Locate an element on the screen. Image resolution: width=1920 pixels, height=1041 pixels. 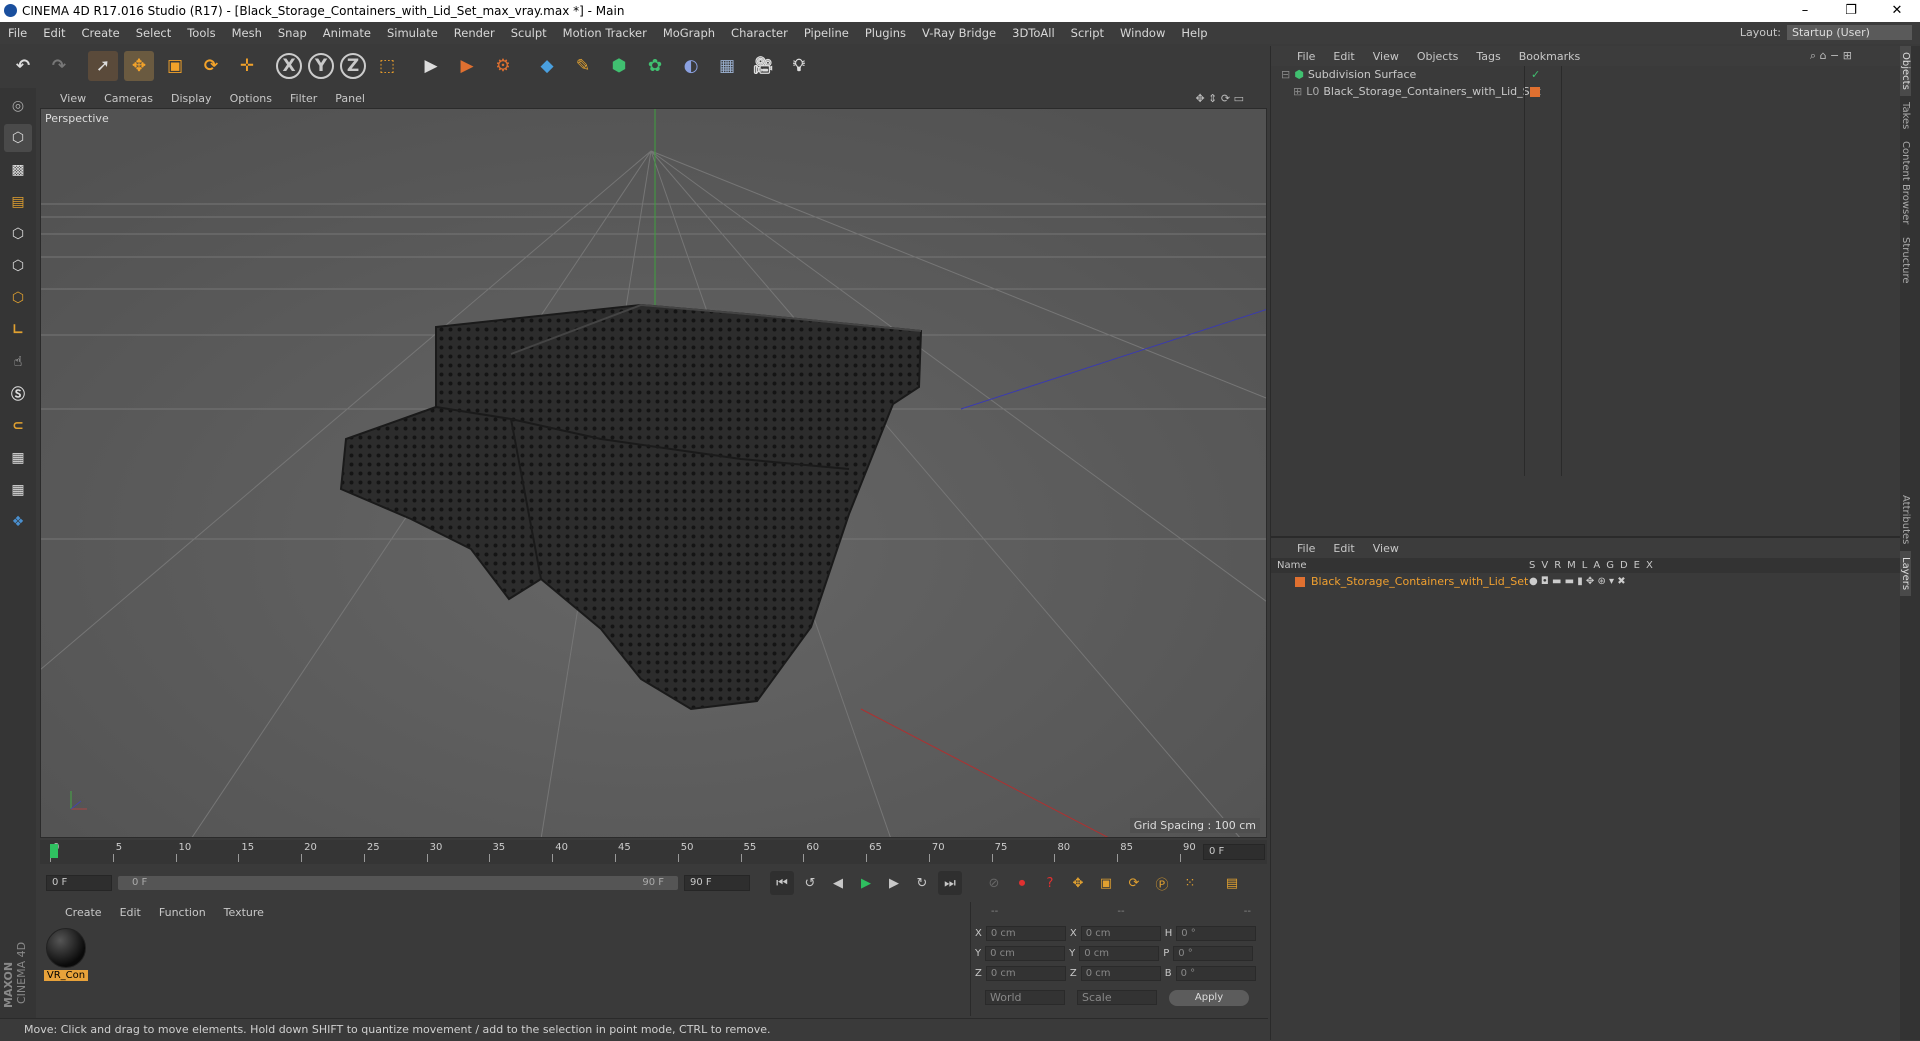
menu-vray-bridge: V-Ray Bridge is located at coordinates (959, 33).